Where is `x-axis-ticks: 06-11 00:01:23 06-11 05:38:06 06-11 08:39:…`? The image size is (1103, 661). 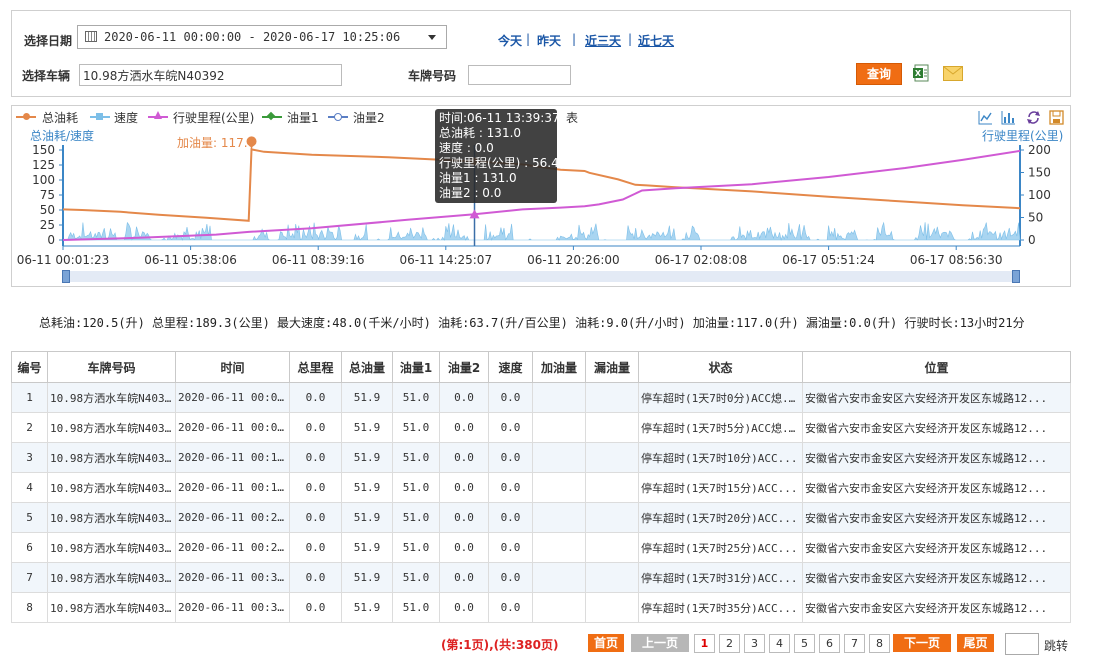 x-axis-ticks: 06-11 00:01:23 06-11 05:38:06 06-11 08:39:… is located at coordinates (510, 256).